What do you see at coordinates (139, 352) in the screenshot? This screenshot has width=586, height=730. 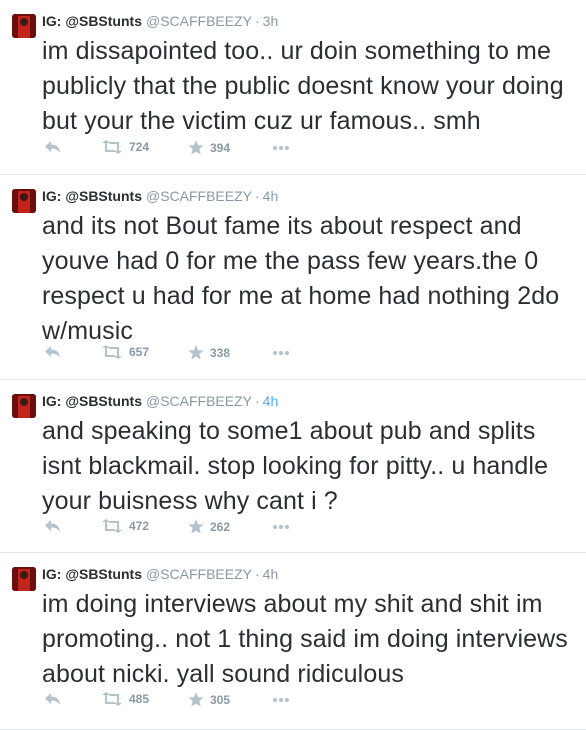 I see `retweet-count: 657` at bounding box center [139, 352].